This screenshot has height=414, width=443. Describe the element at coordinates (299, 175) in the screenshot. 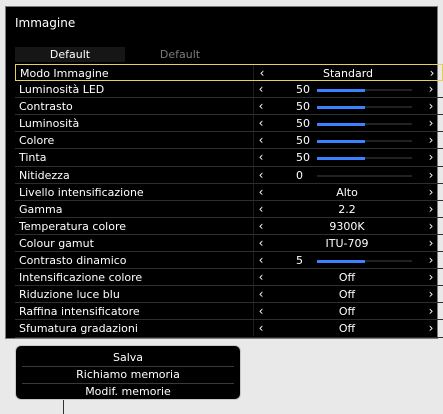

I see `setting-value: 0` at that location.